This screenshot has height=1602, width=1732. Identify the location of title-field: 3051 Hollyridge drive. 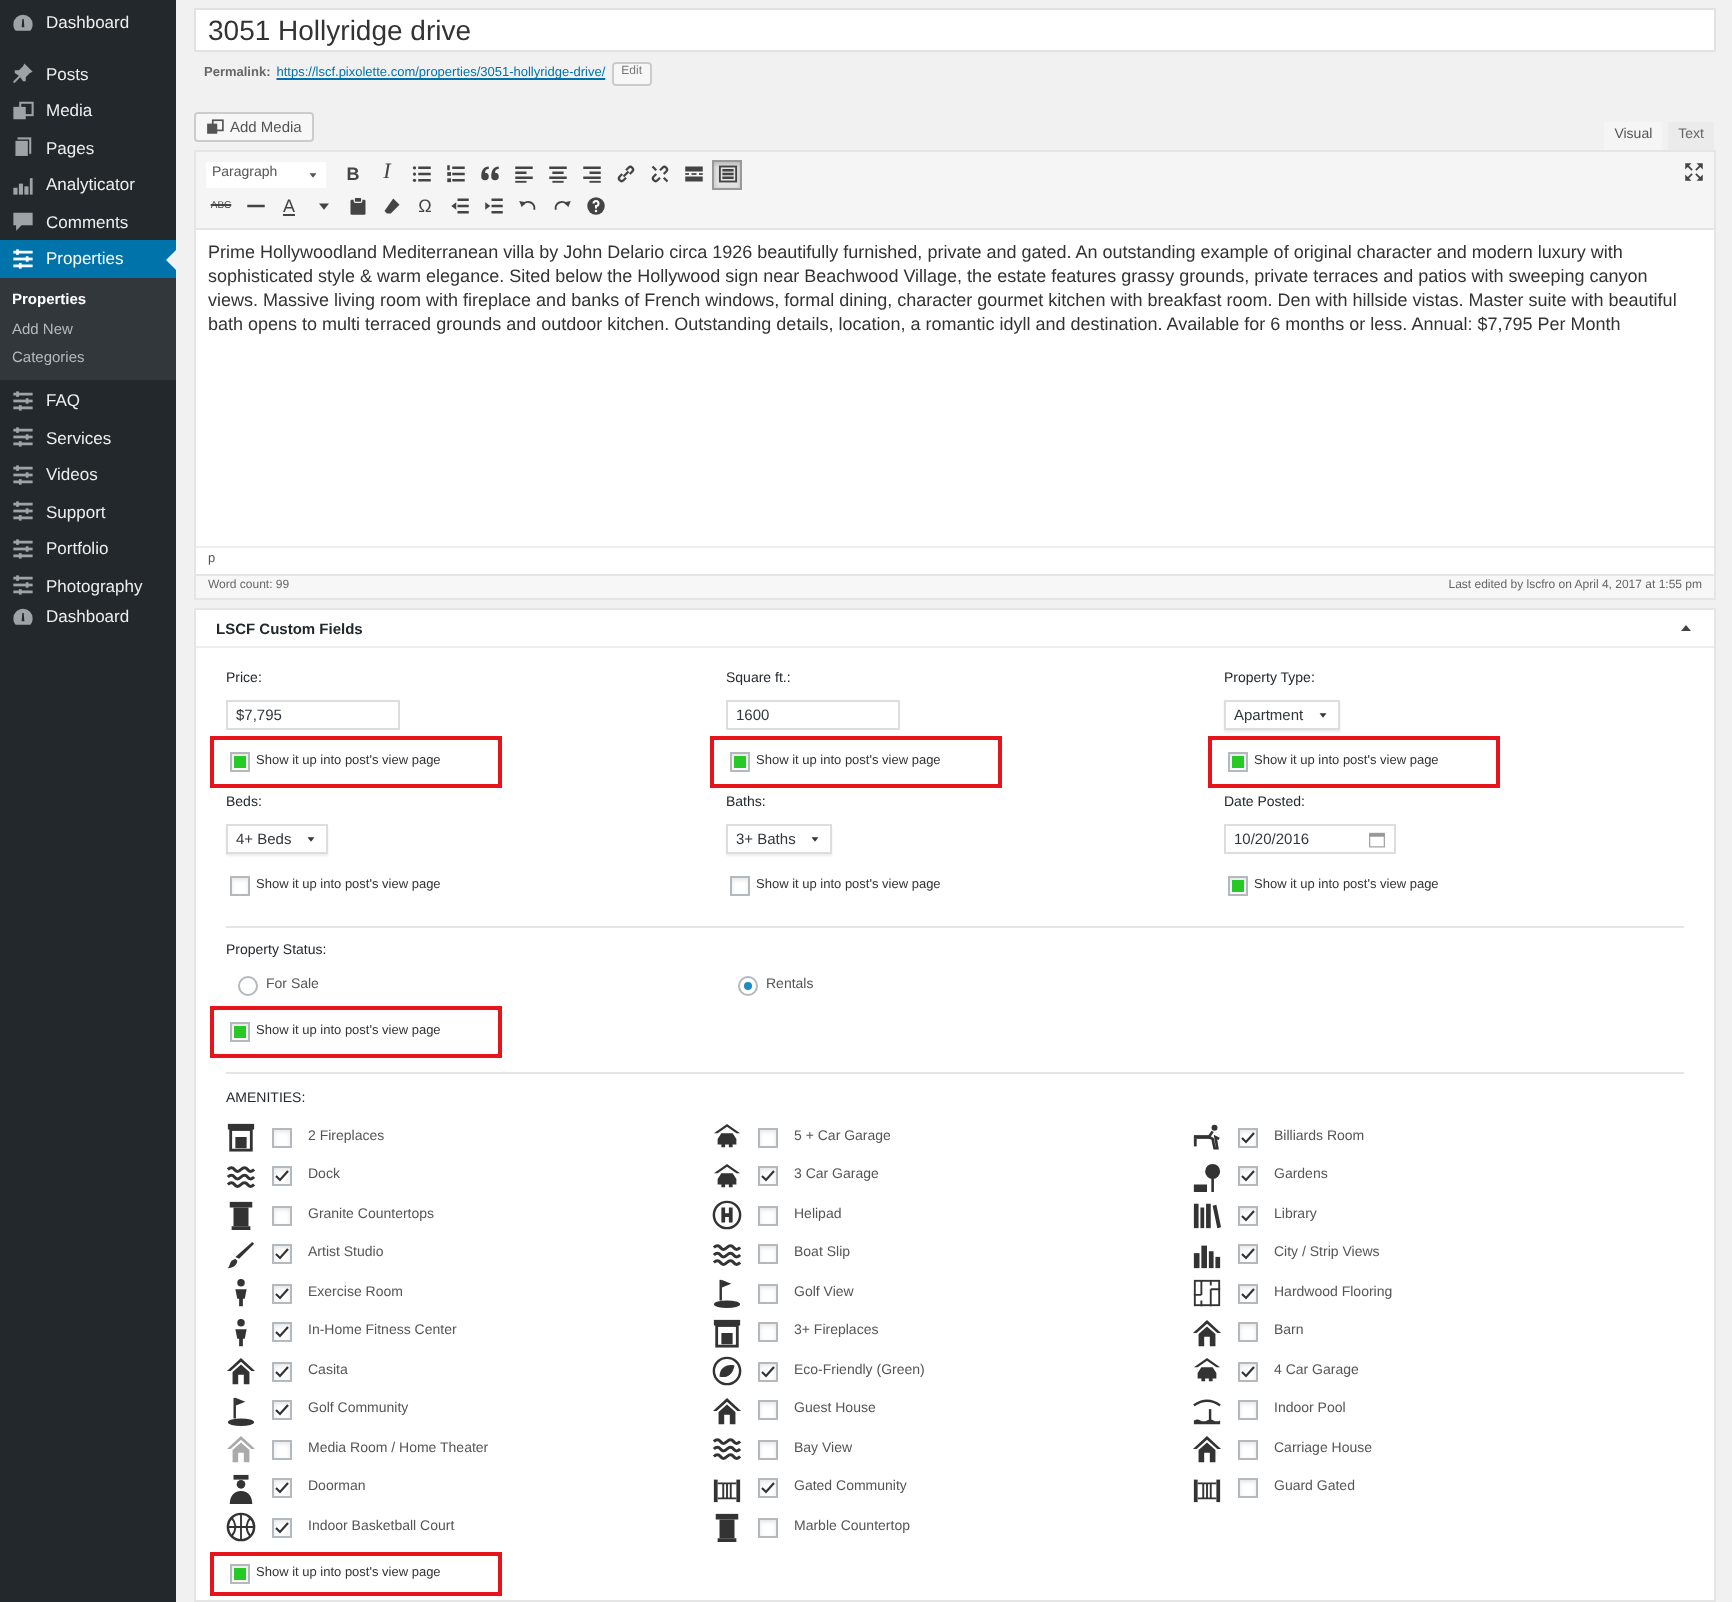
(955, 30).